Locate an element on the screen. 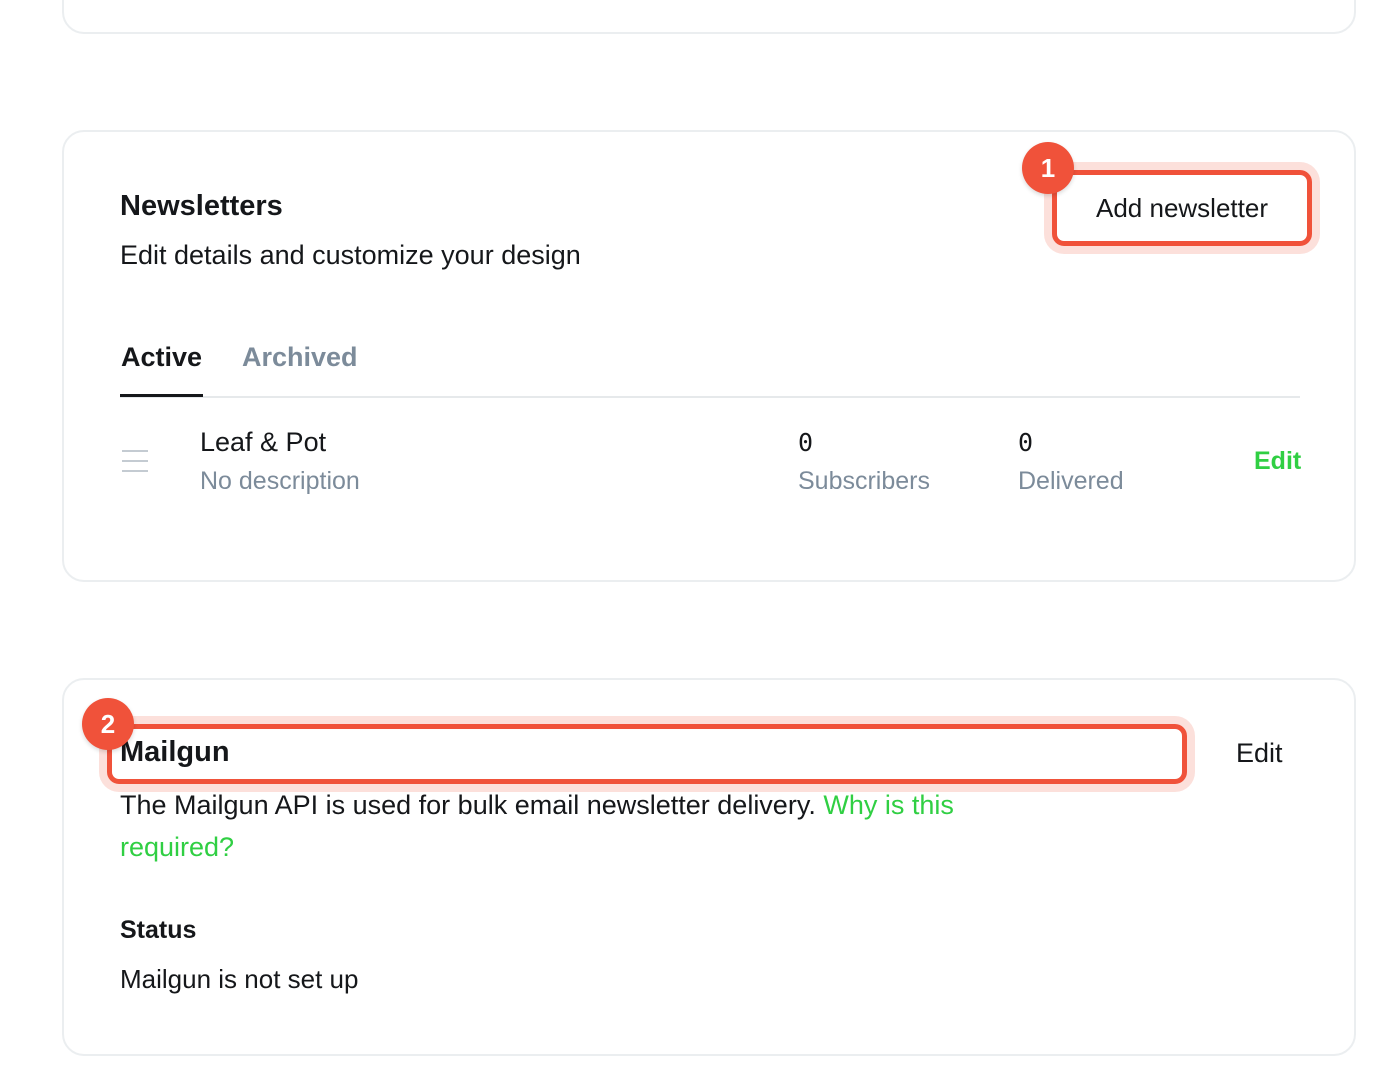  active-tab-indicator is located at coordinates (161, 395).